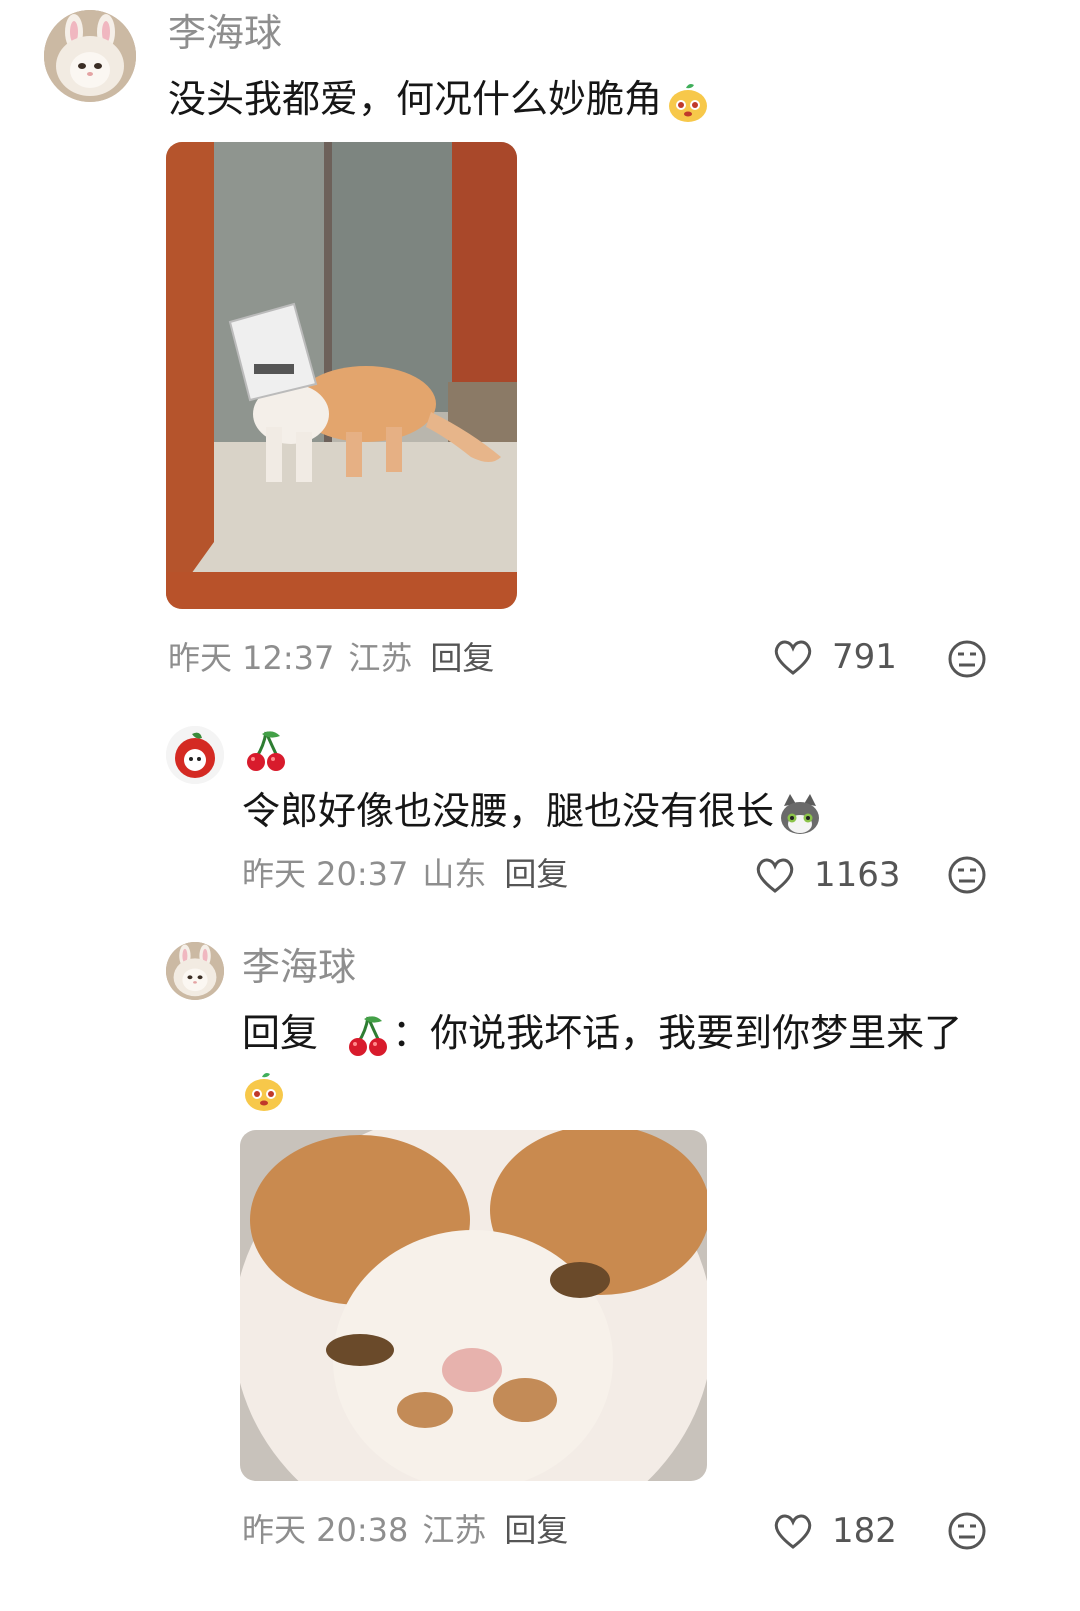 The image size is (1080, 1611). Describe the element at coordinates (415, 99) in the screenshot. I see `comment-body: 没头我都爱，何况什么妙脆角` at that location.